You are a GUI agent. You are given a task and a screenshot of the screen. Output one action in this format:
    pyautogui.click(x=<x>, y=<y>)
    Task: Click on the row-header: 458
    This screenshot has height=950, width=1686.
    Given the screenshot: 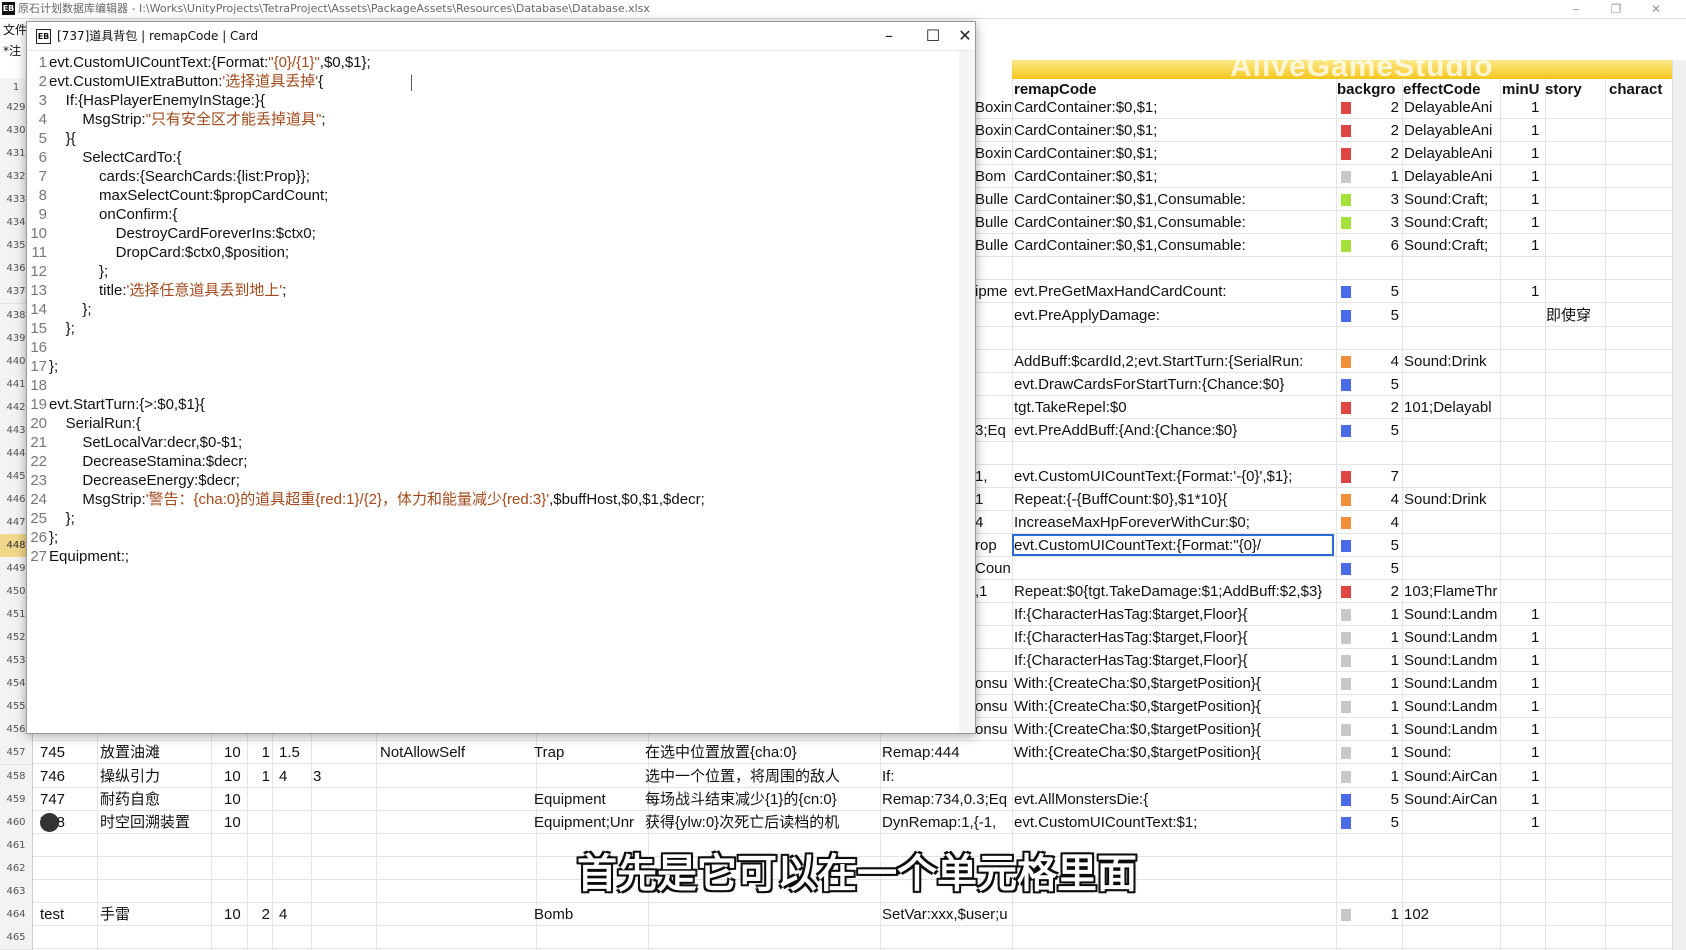 What is the action you would take?
    pyautogui.click(x=16, y=776)
    